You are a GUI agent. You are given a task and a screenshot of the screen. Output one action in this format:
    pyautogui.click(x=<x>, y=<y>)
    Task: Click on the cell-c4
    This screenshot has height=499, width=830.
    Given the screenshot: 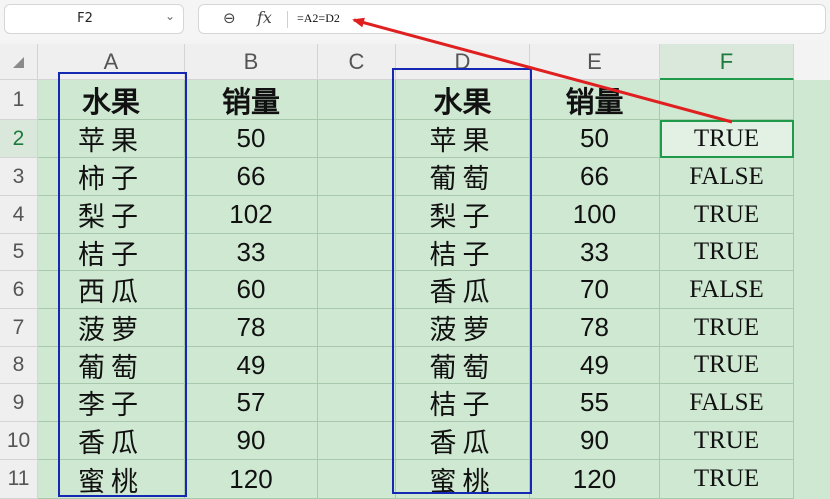 What is the action you would take?
    pyautogui.click(x=357, y=215)
    